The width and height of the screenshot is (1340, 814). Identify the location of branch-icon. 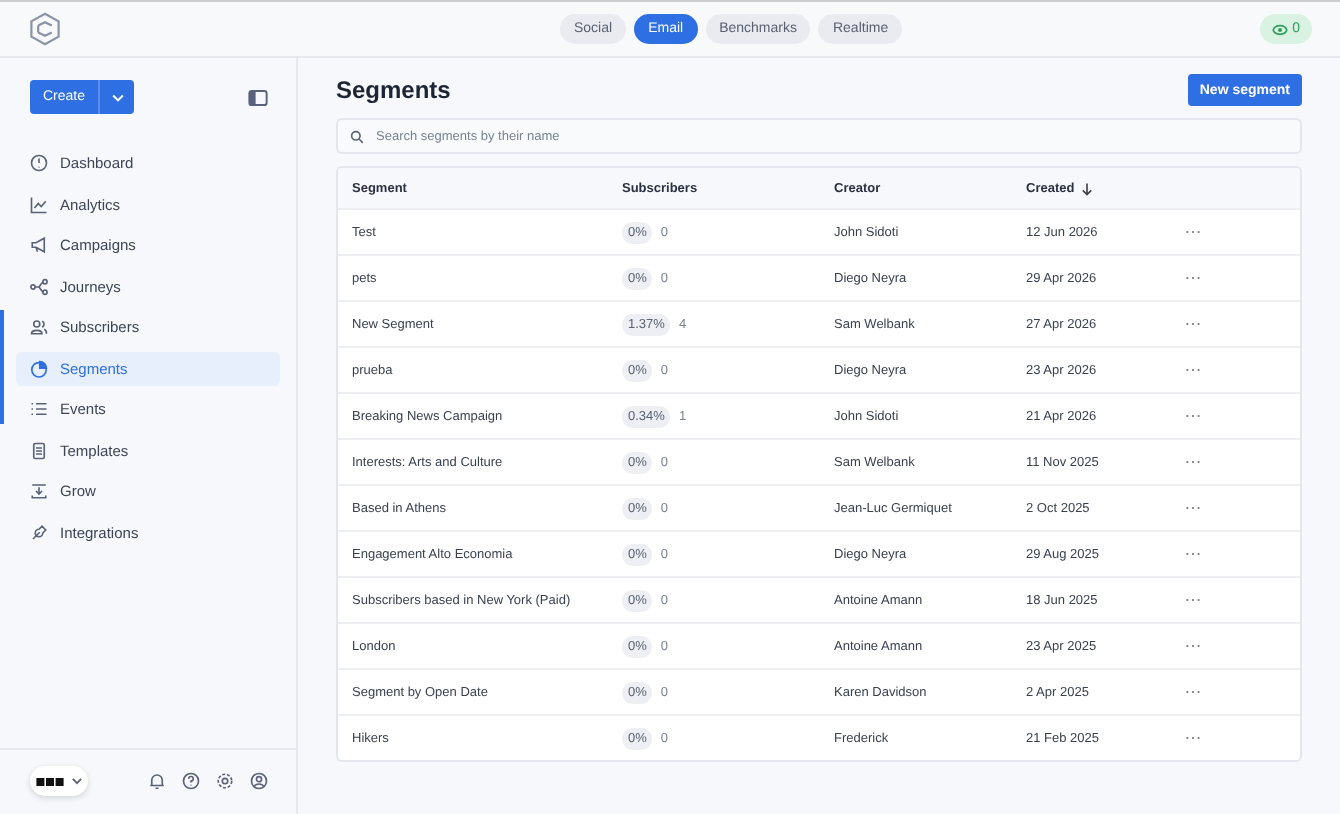
(39, 286).